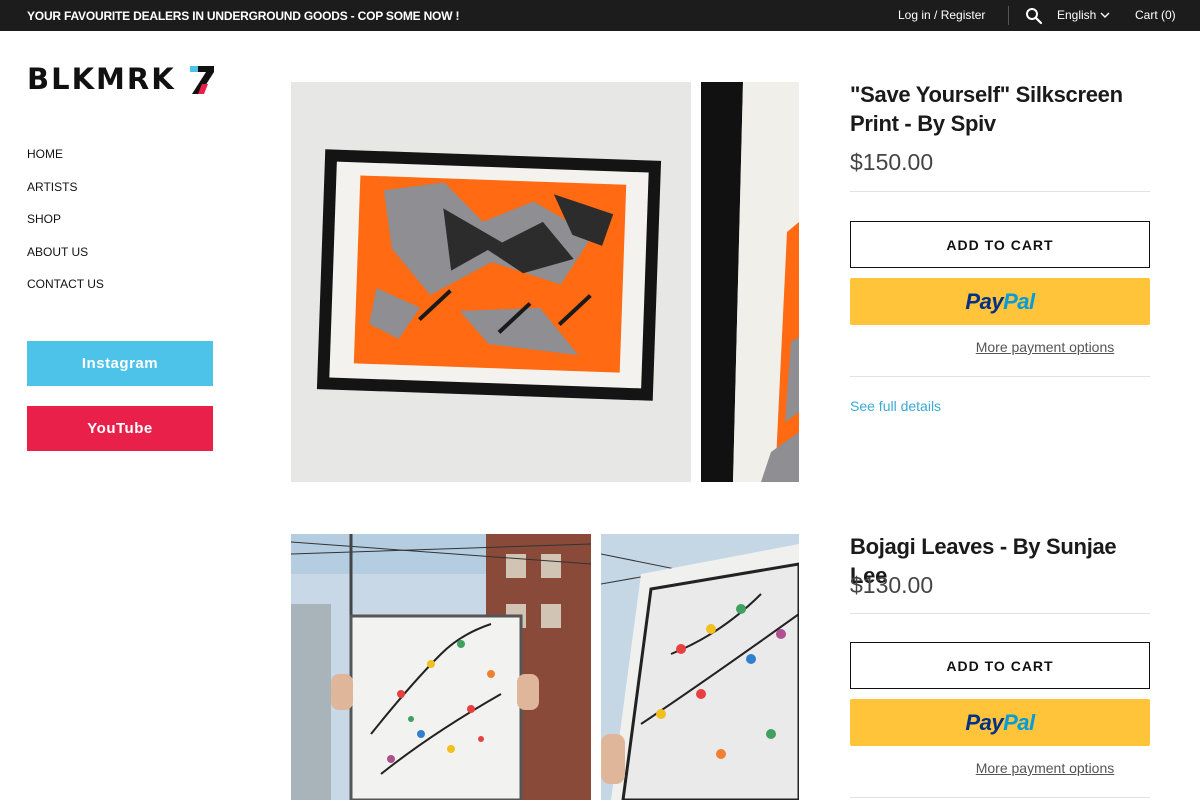 The image size is (1200, 800). I want to click on login-register-link: Log in / Register, so click(941, 15).